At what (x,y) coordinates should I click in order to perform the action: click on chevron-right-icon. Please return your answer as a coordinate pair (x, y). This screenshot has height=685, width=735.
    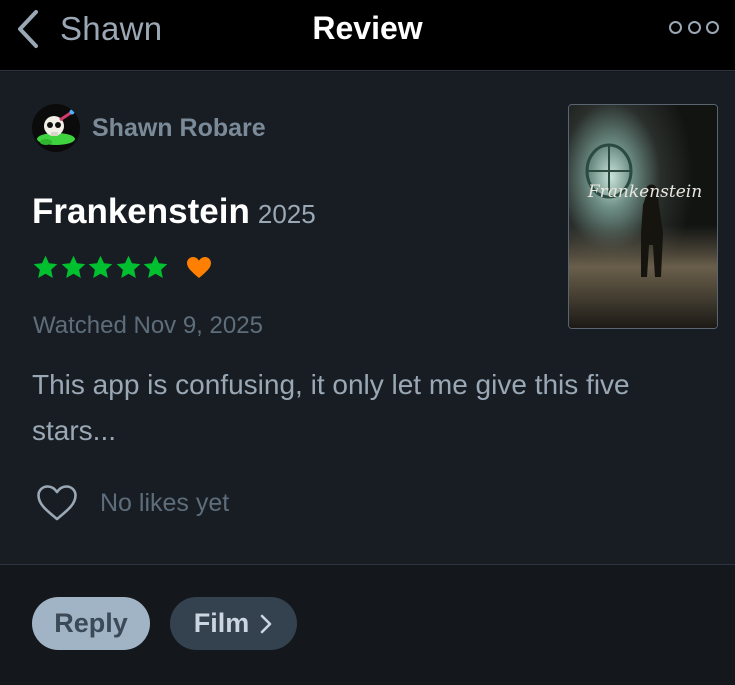
    Looking at the image, I should click on (266, 623).